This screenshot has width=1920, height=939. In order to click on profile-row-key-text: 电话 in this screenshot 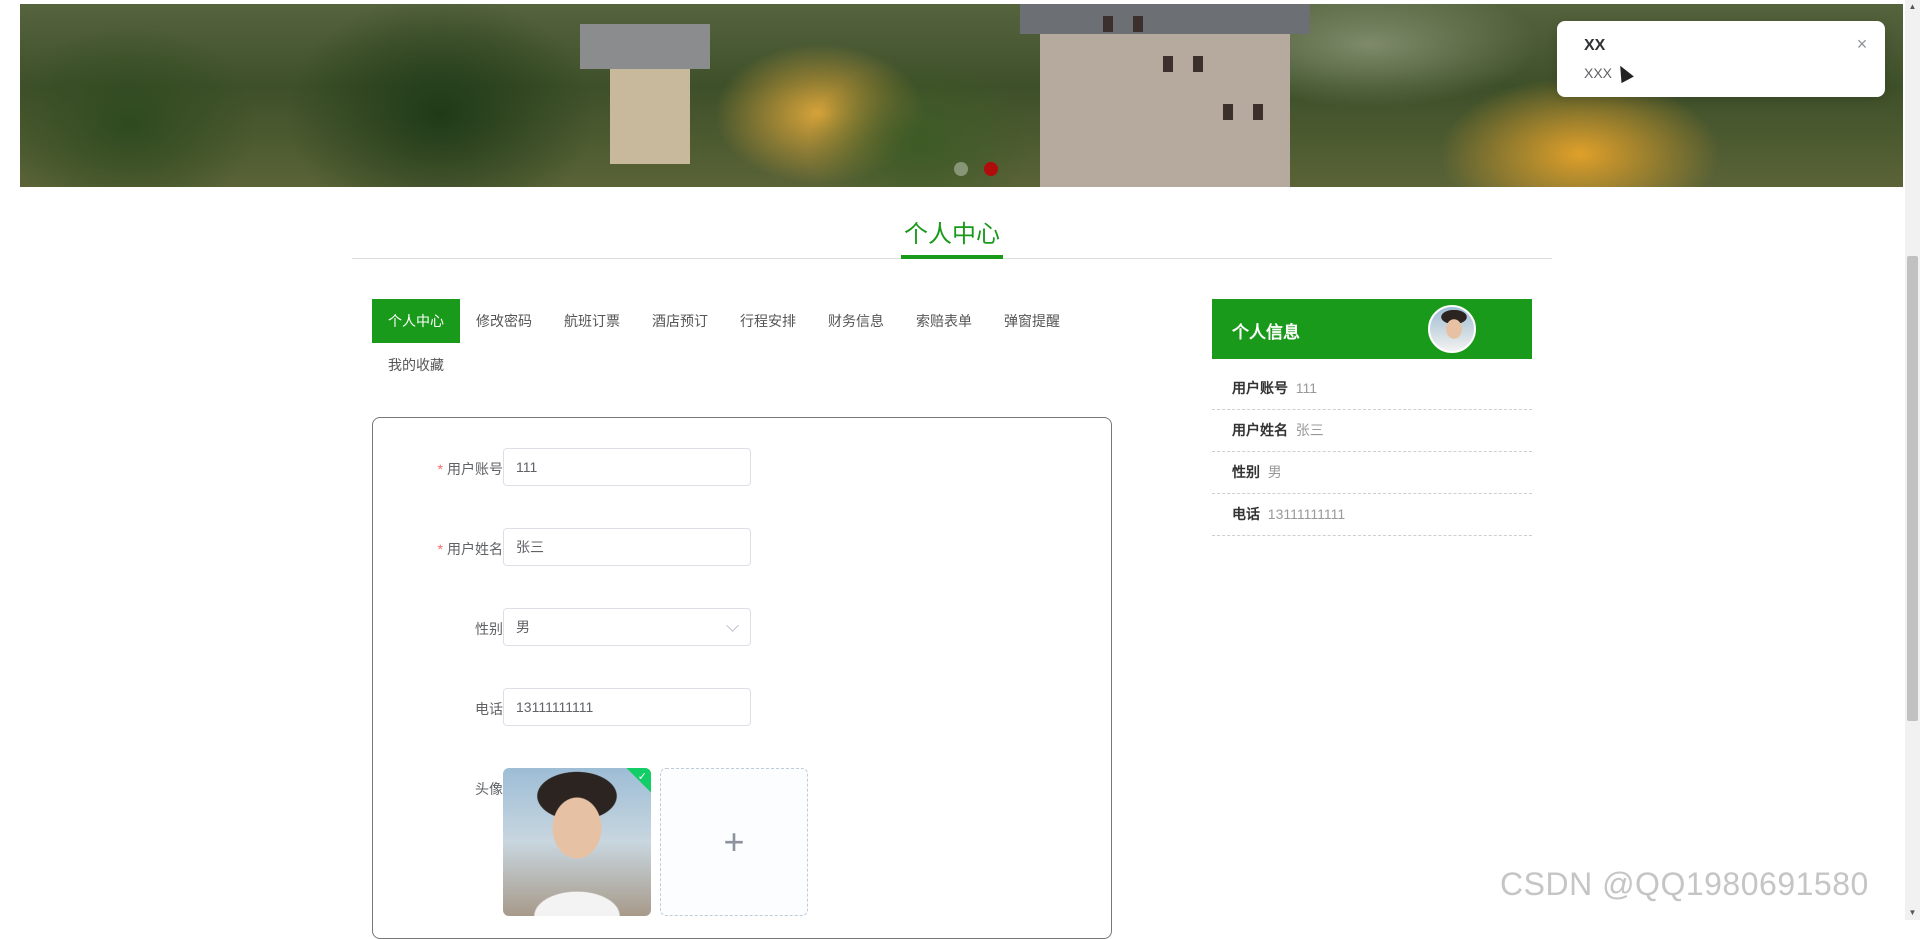, I will do `click(1246, 514)`.